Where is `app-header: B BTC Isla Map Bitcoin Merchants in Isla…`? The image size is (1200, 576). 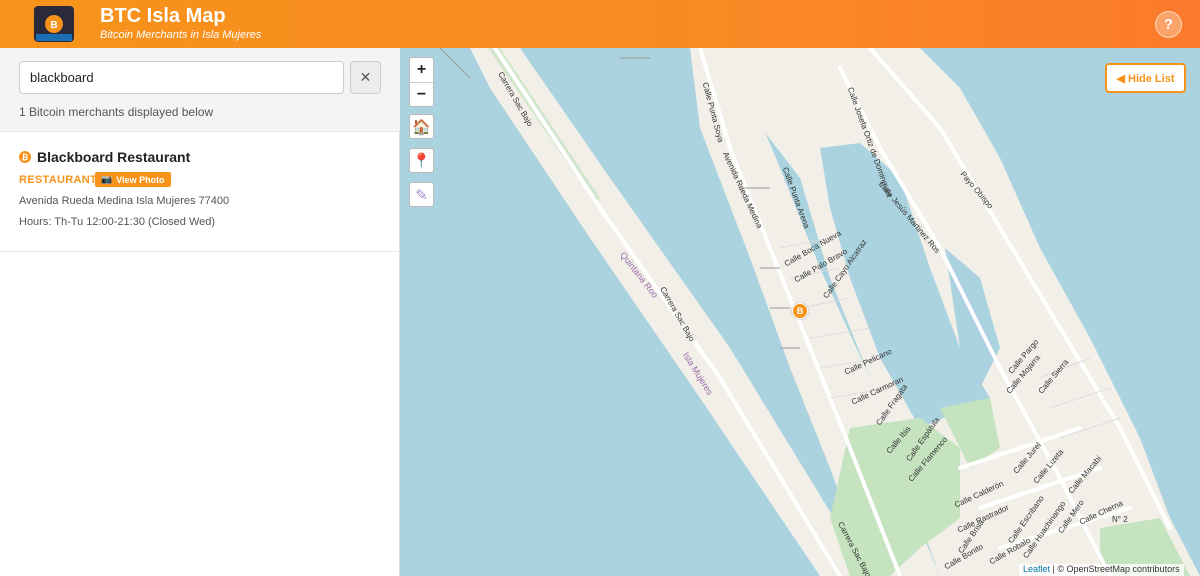
app-header: B BTC Isla Map Bitcoin Merchants in Isla… is located at coordinates (600, 24).